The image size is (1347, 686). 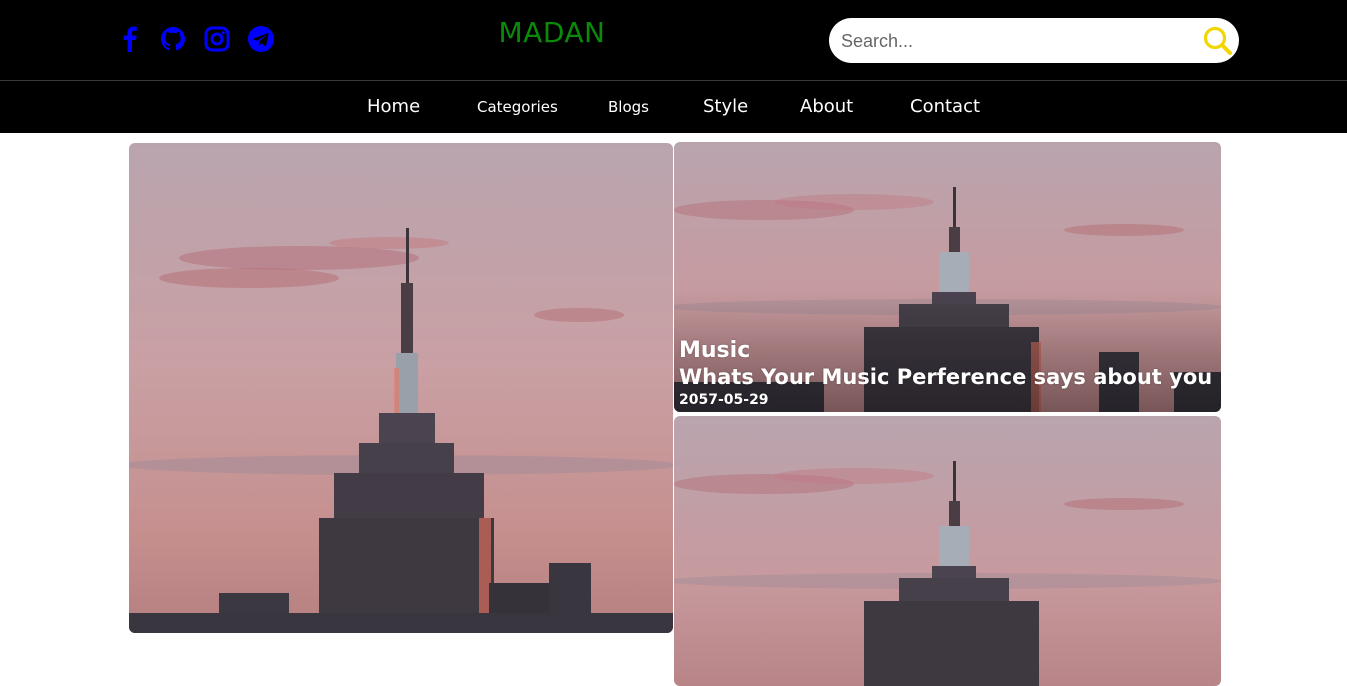 What do you see at coordinates (217, 39) in the screenshot?
I see `instagram-icon` at bounding box center [217, 39].